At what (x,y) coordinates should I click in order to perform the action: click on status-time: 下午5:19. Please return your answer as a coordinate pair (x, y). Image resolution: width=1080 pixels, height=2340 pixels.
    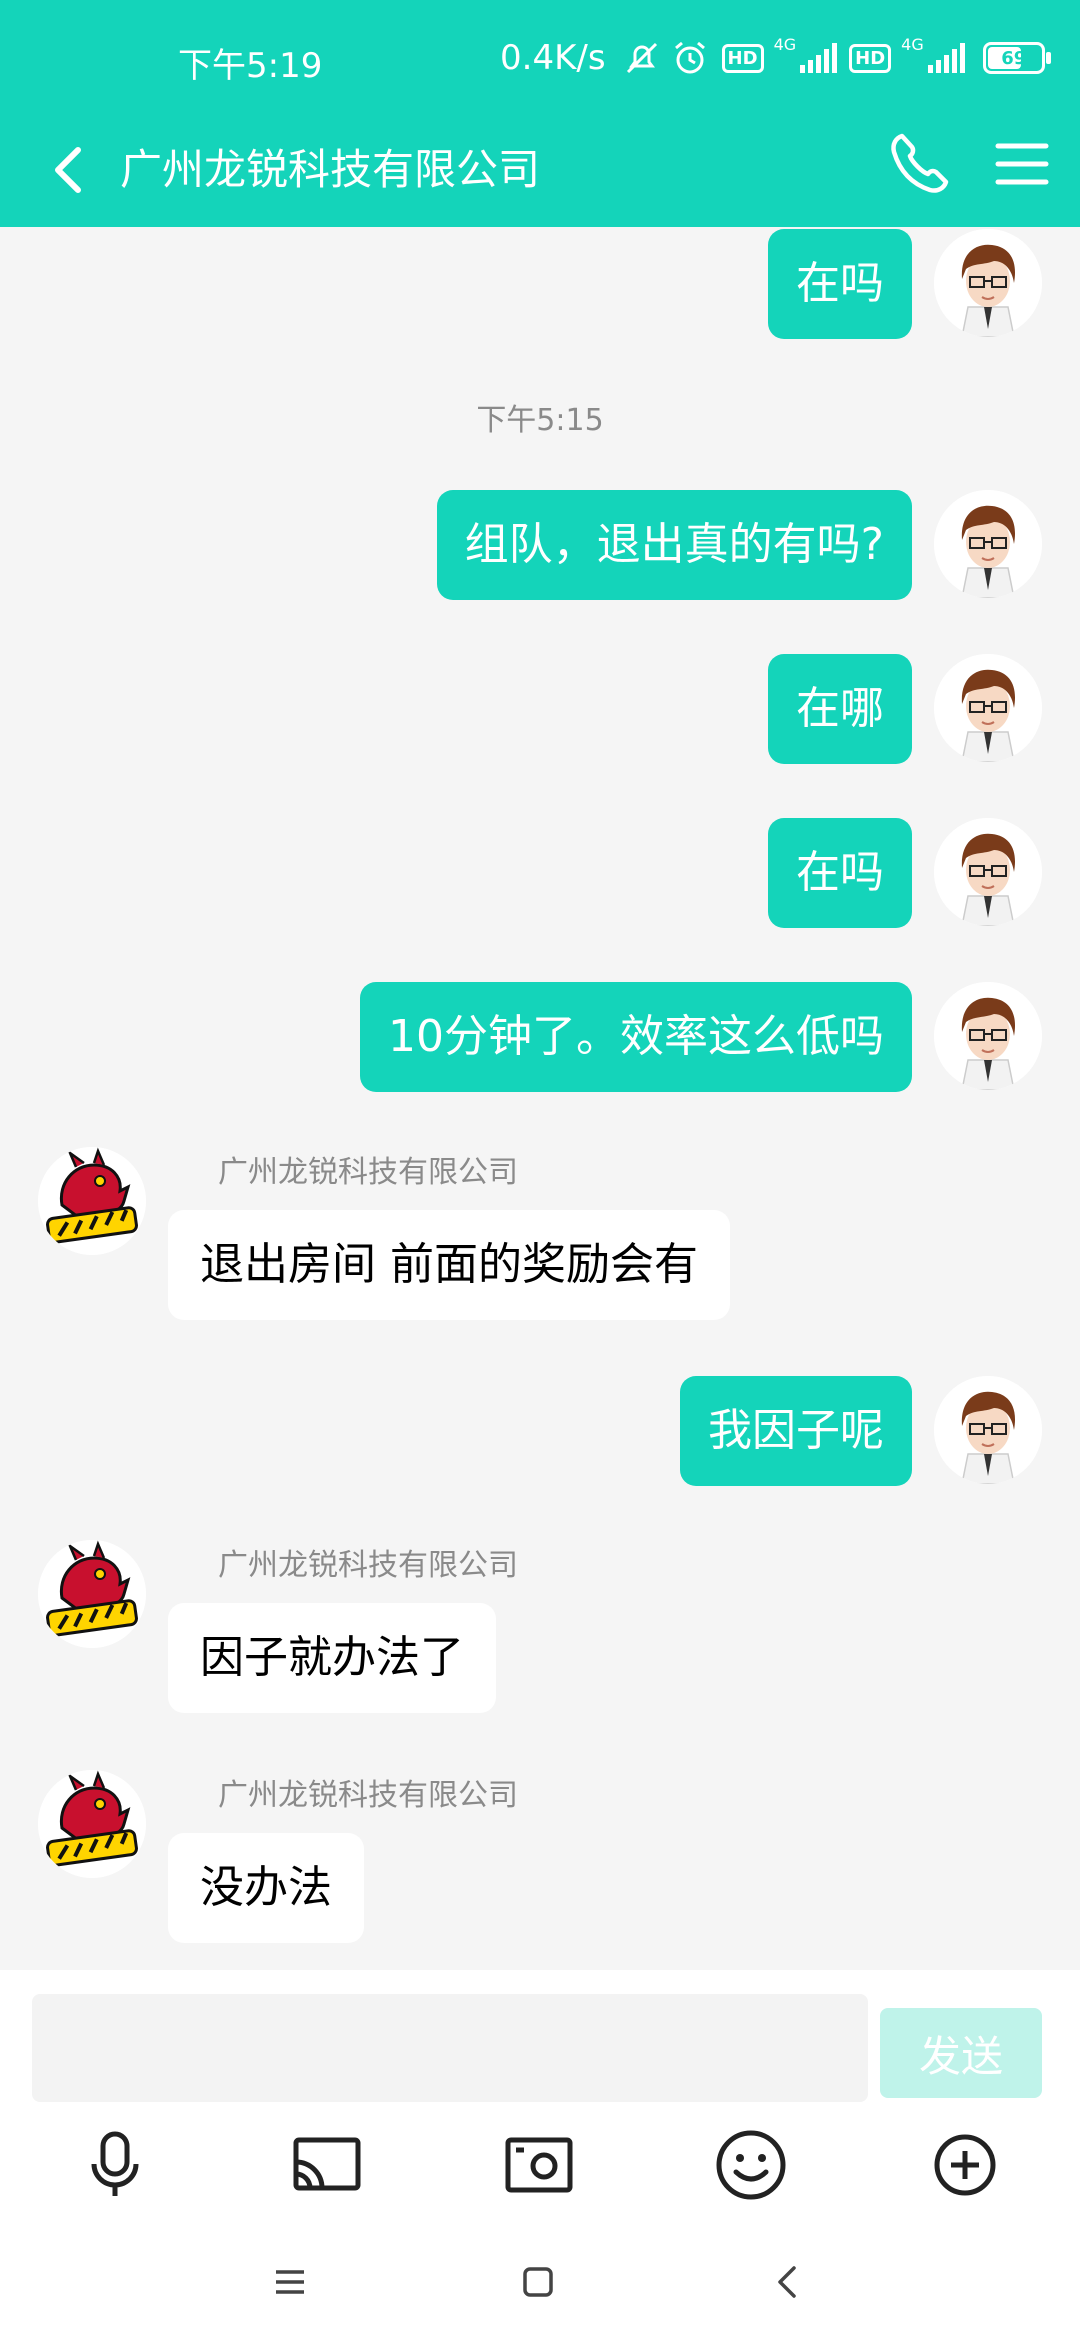
    Looking at the image, I should click on (250, 66).